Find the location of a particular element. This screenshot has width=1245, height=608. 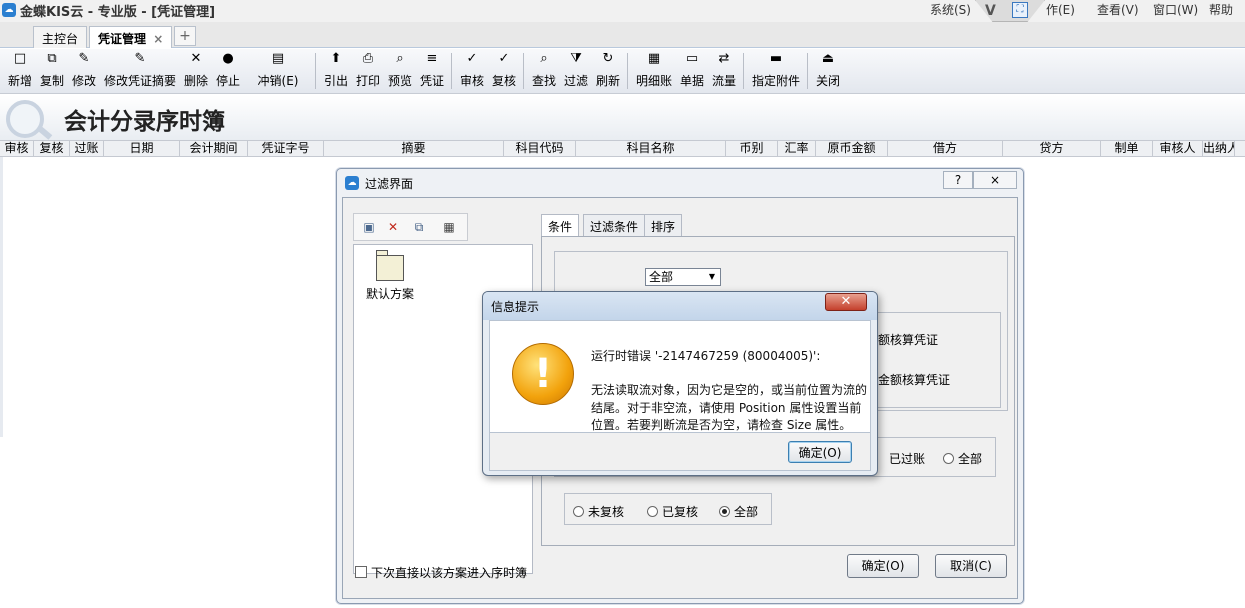

help-button: ? is located at coordinates (958, 180).